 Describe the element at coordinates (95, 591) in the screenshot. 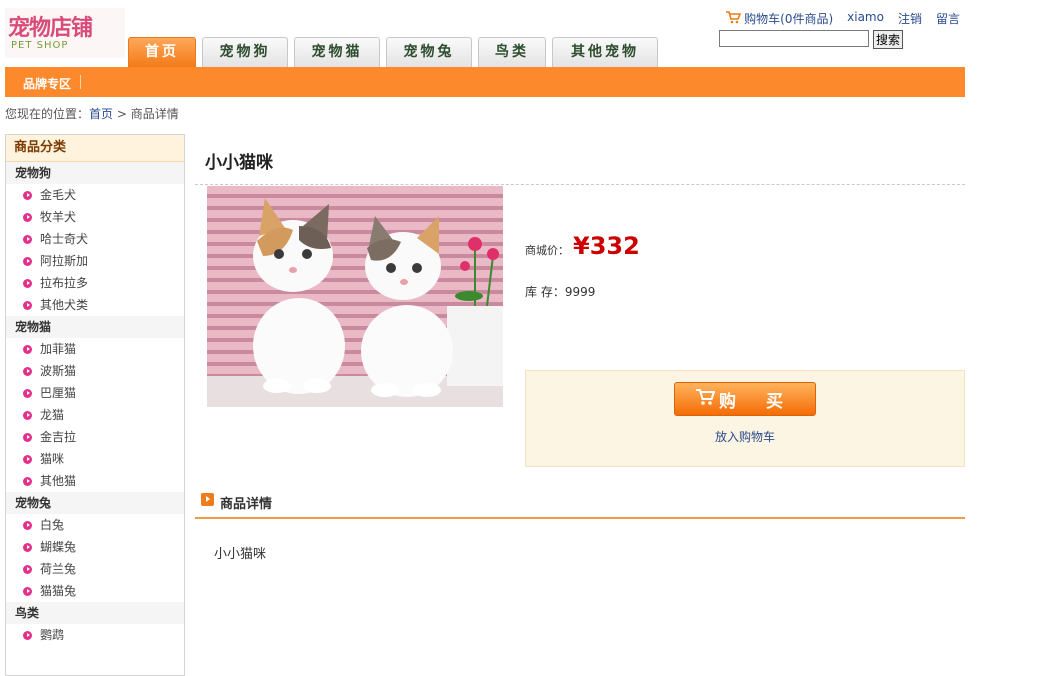

I see `sidebar-item-cat-rabbit: 猫猫兔` at that location.